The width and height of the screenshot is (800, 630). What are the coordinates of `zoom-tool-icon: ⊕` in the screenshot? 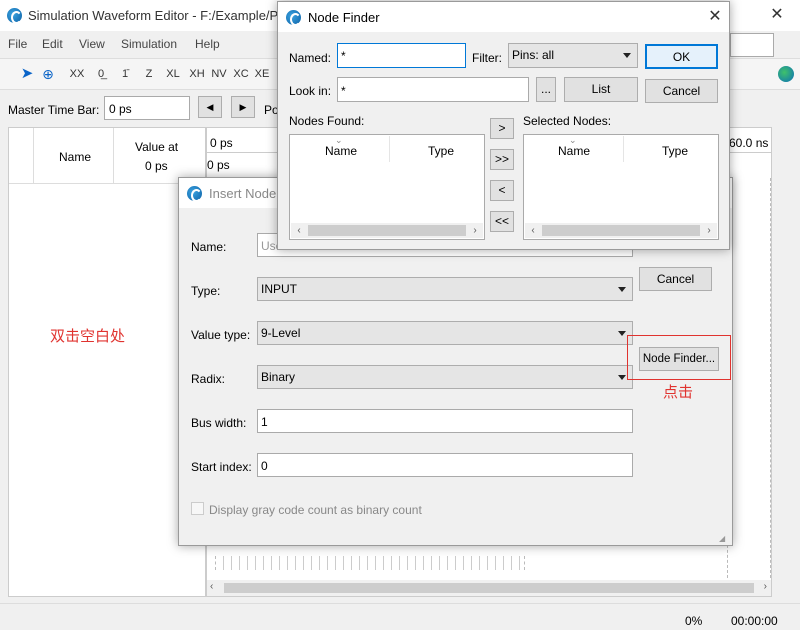 It's located at (48, 74).